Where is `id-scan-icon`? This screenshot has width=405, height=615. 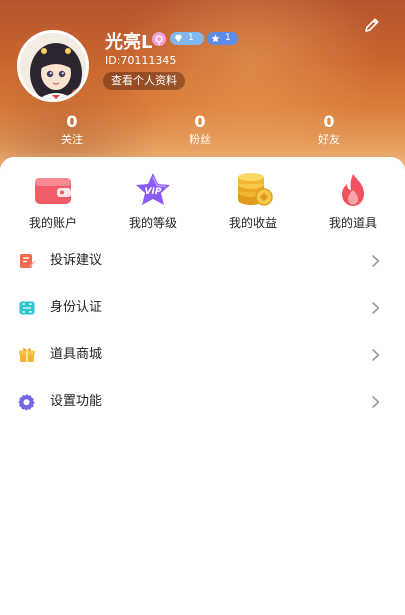
id-scan-icon is located at coordinates (27, 308).